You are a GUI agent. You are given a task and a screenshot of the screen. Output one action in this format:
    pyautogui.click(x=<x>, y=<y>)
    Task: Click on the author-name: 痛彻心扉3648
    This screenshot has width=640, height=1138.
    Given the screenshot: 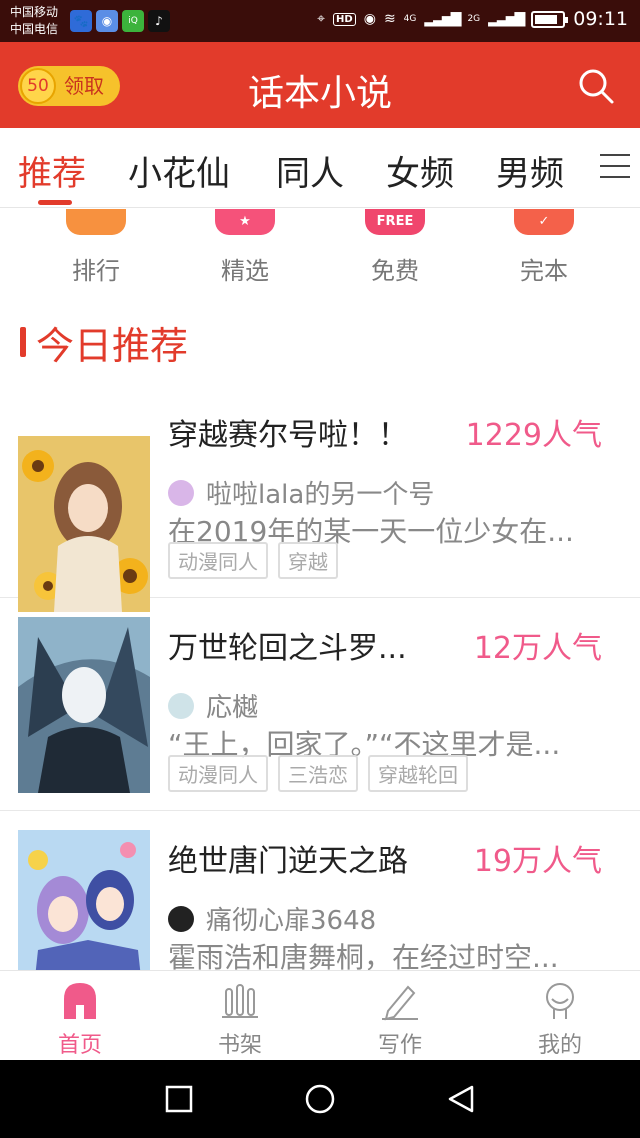 What is the action you would take?
    pyautogui.click(x=291, y=921)
    